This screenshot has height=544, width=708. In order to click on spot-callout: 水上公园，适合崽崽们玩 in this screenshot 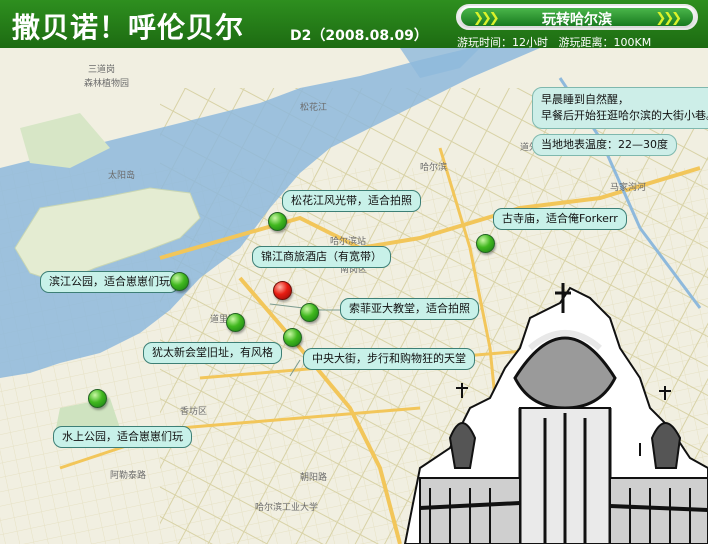, I will do `click(122, 437)`.